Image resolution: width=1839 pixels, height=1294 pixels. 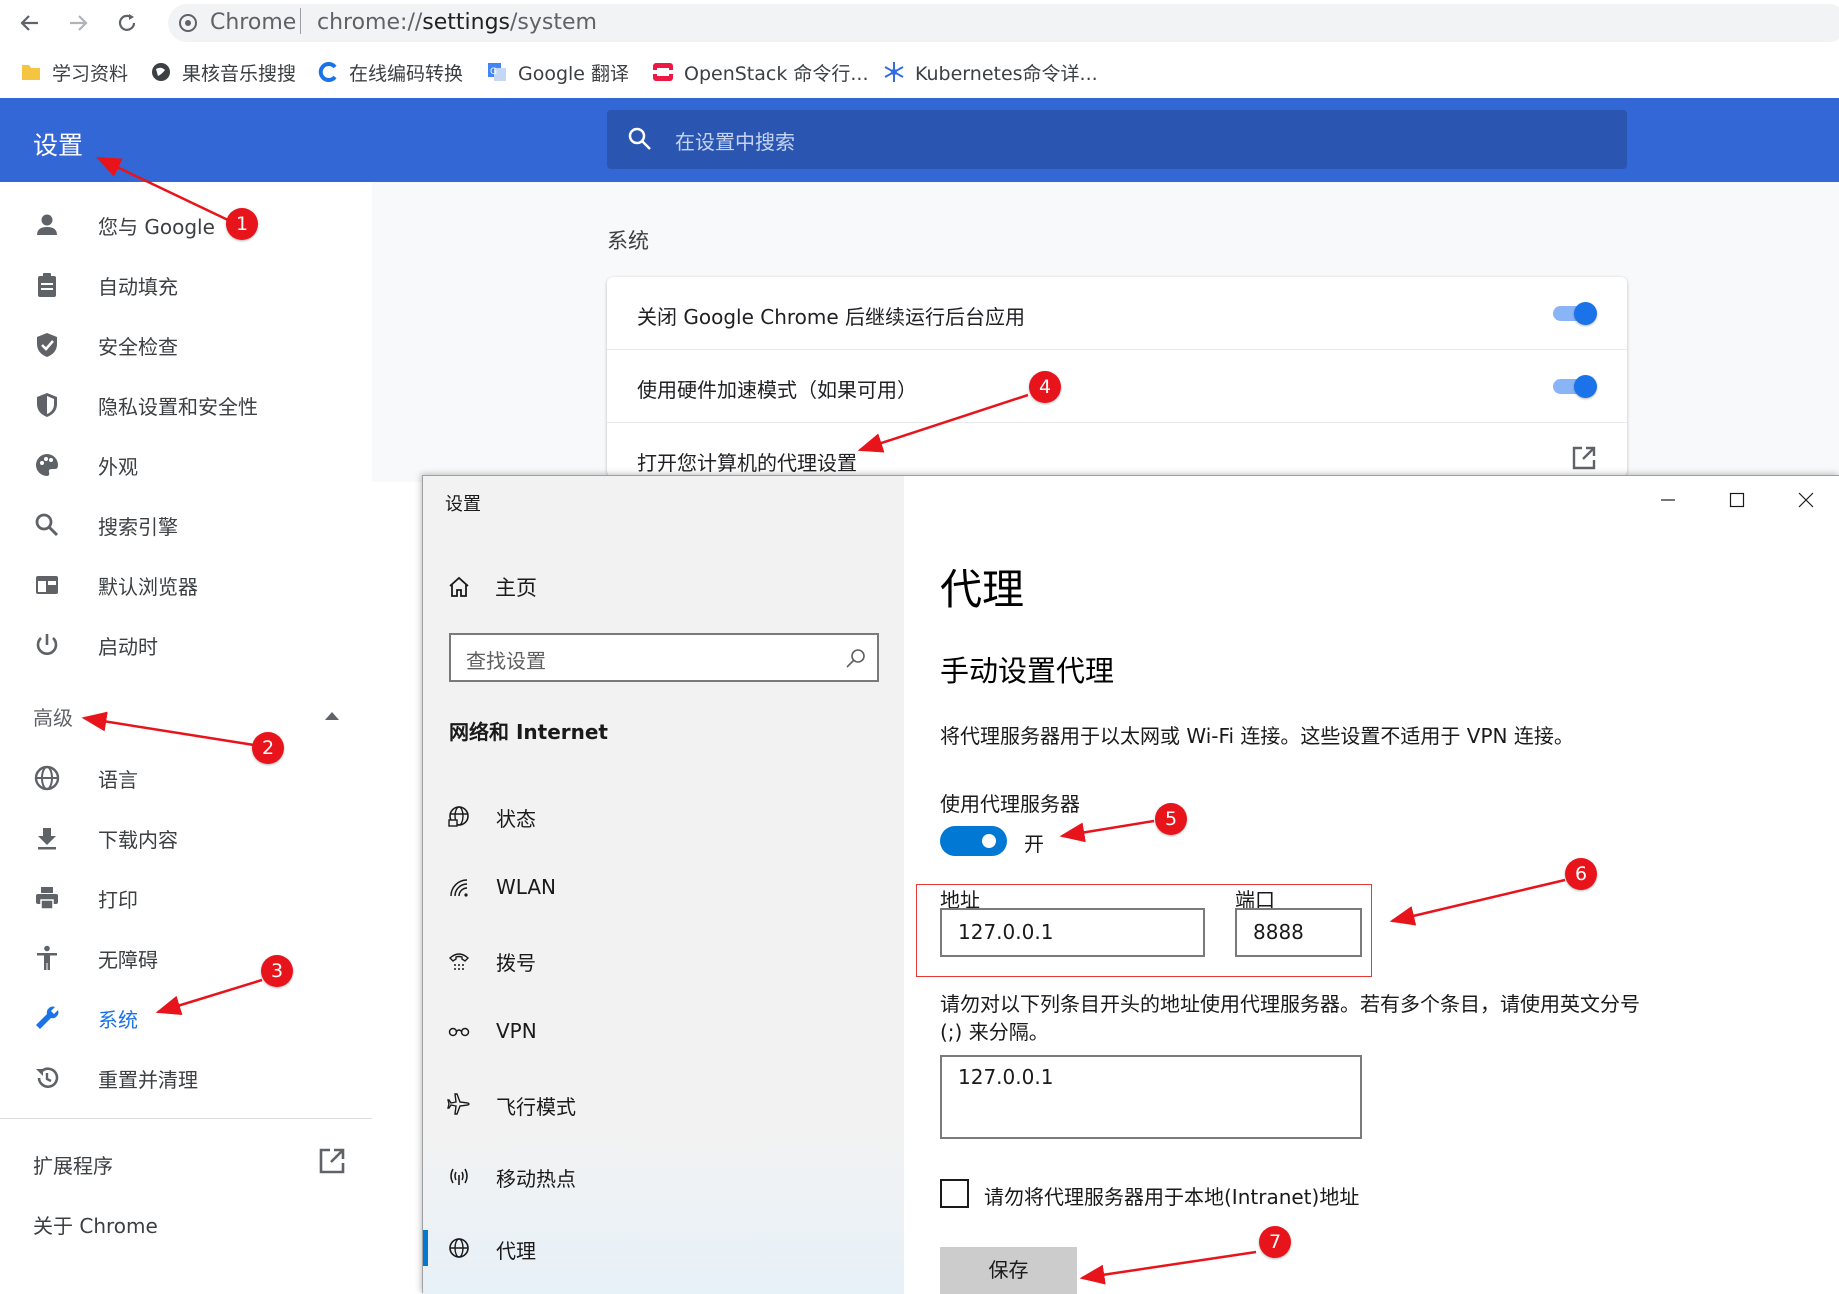 I want to click on proxy-port-input: 8888, so click(x=1298, y=932).